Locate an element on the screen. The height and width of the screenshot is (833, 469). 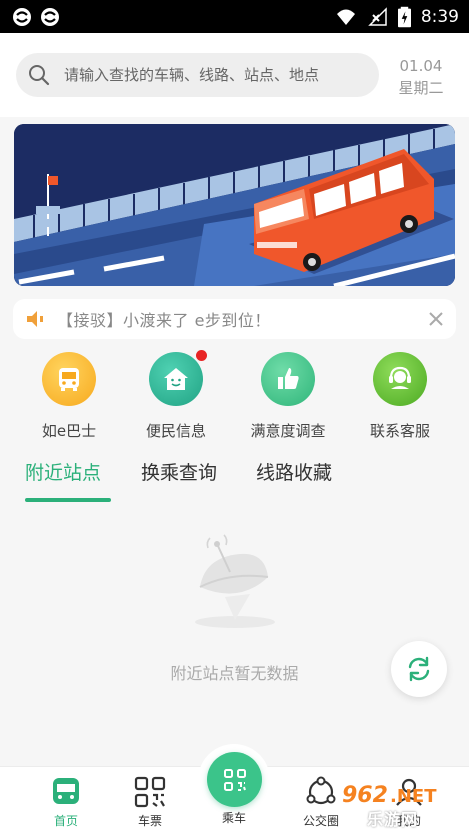
search-box is located at coordinates (197, 75).